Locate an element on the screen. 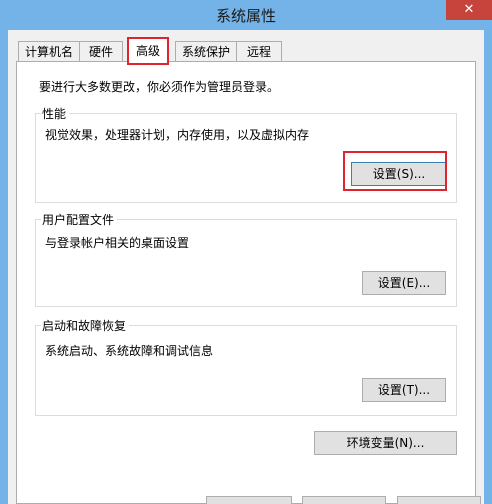  tab-remote: 远程 is located at coordinates (259, 51).